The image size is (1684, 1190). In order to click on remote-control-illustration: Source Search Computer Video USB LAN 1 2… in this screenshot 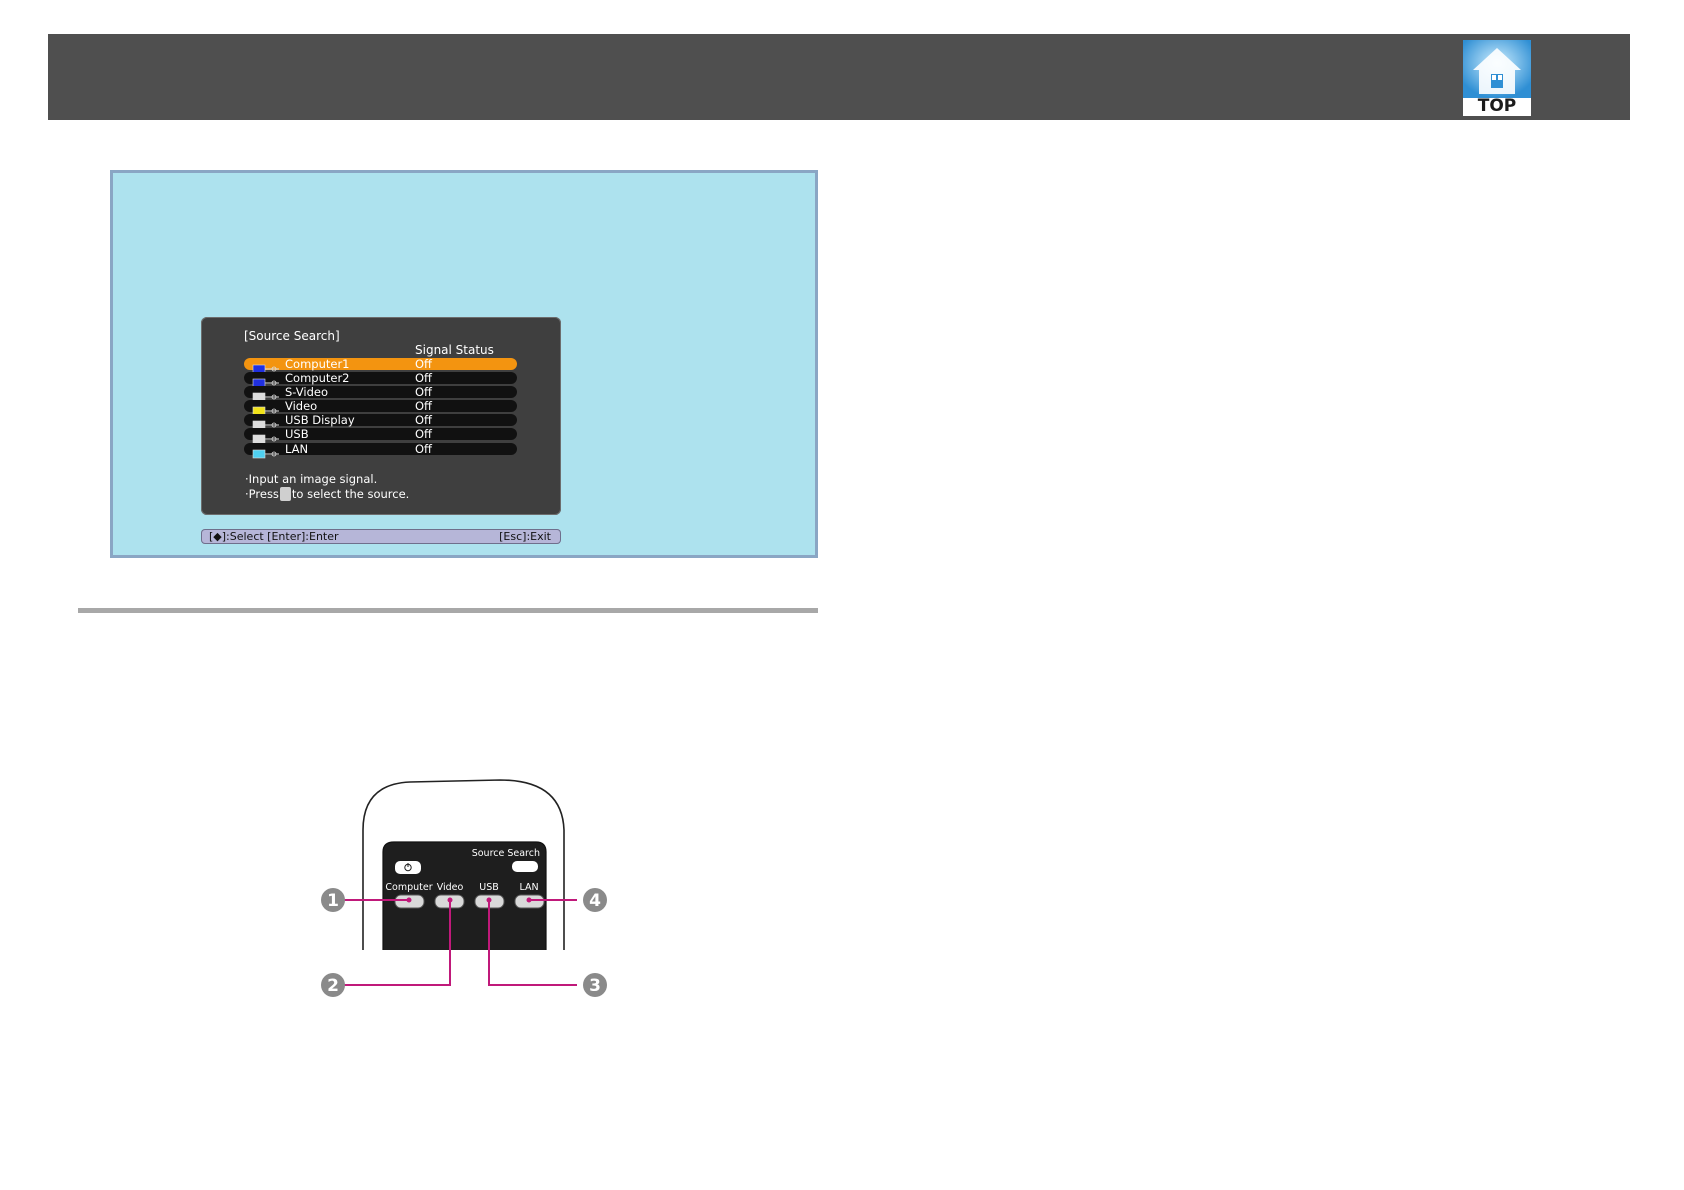, I will do `click(464, 888)`.